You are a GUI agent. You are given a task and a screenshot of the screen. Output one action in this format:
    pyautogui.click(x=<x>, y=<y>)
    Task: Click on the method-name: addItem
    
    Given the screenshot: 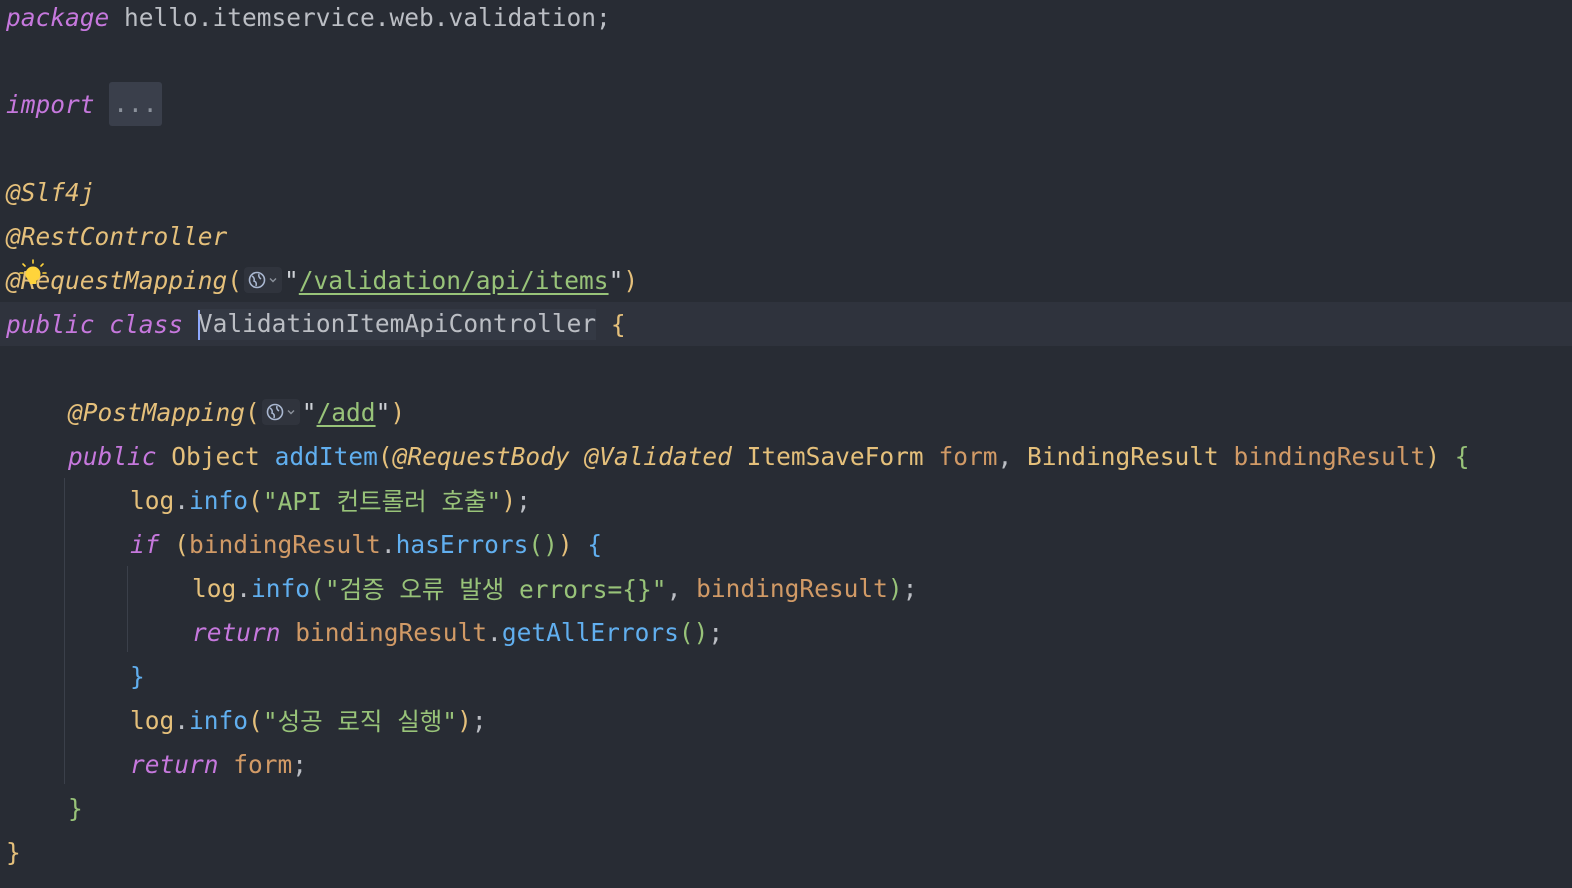 What is the action you would take?
    pyautogui.click(x=326, y=456)
    